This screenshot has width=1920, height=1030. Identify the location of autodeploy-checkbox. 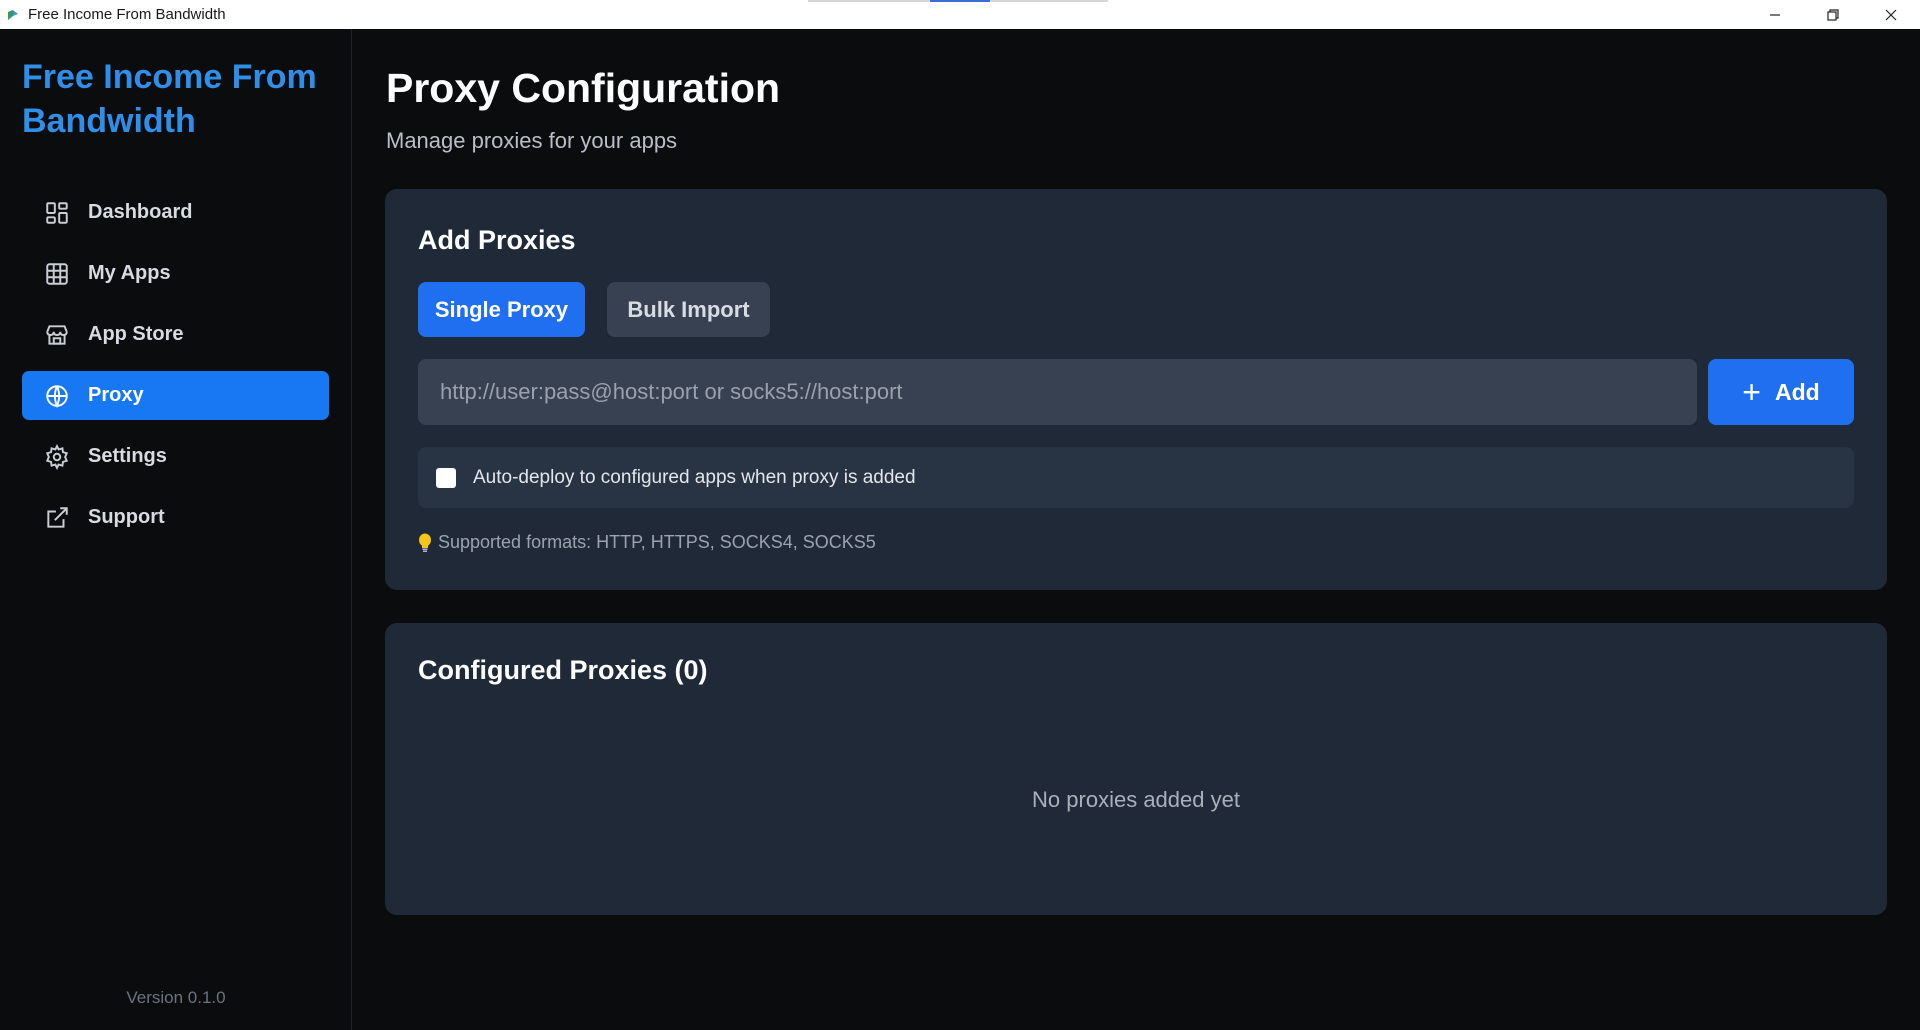
(446, 477).